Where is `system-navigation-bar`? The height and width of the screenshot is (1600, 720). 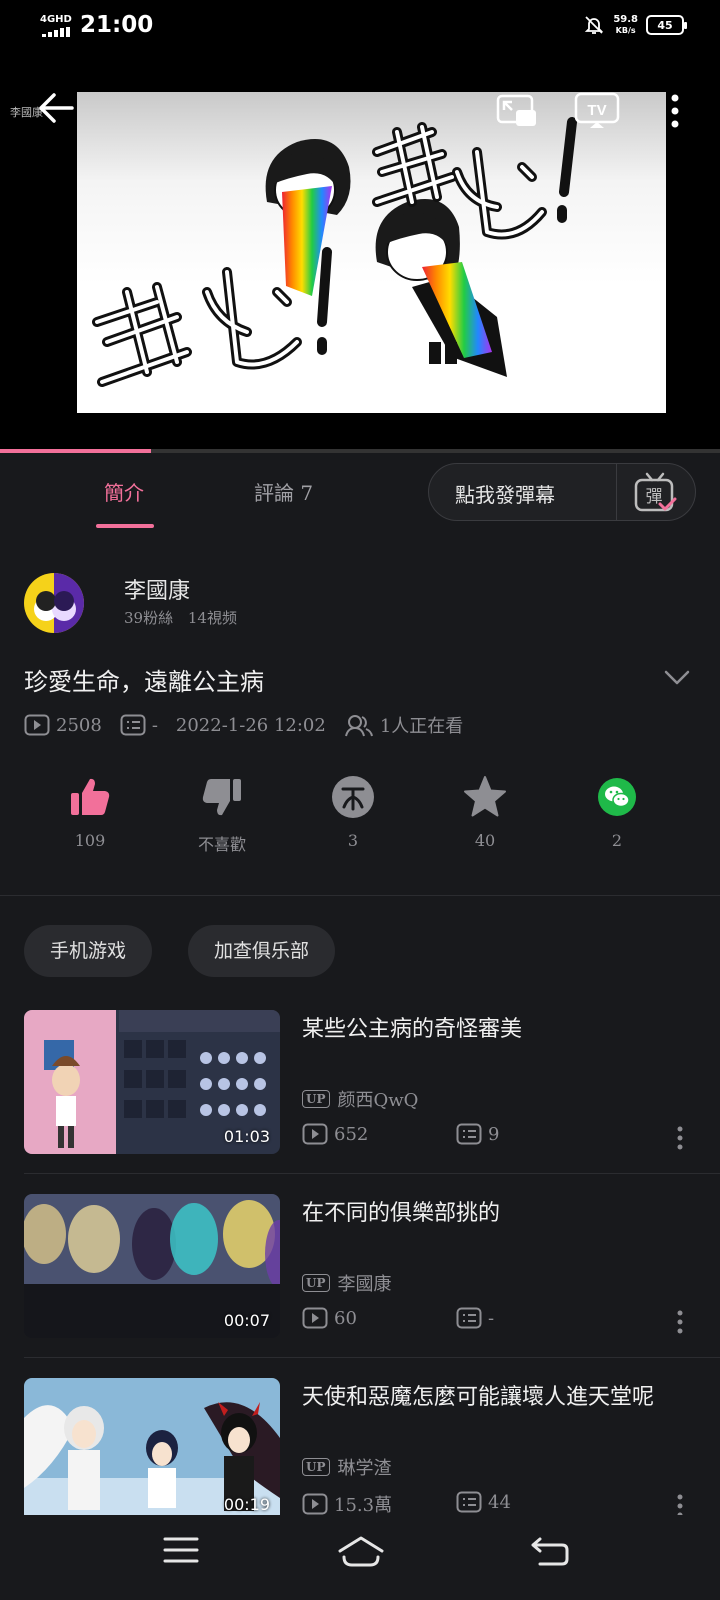 system-navigation-bar is located at coordinates (360, 1557).